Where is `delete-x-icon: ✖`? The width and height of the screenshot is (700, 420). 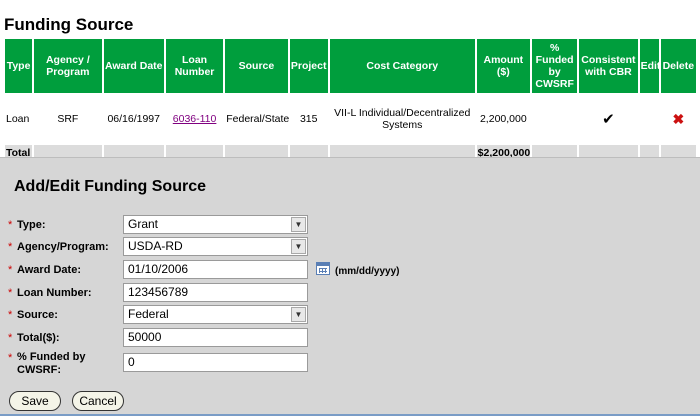 delete-x-icon: ✖ is located at coordinates (678, 119).